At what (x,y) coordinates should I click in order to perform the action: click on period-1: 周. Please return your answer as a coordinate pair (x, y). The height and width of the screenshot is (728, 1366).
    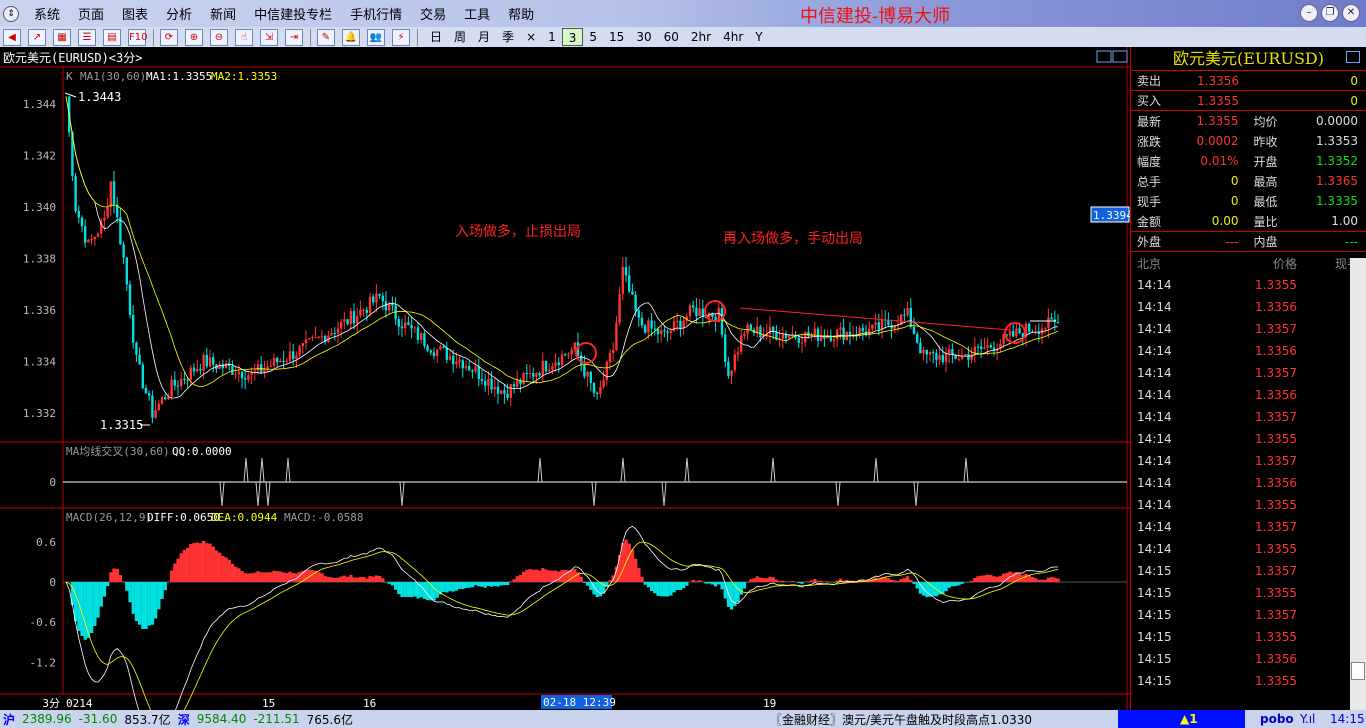
    Looking at the image, I should click on (460, 37).